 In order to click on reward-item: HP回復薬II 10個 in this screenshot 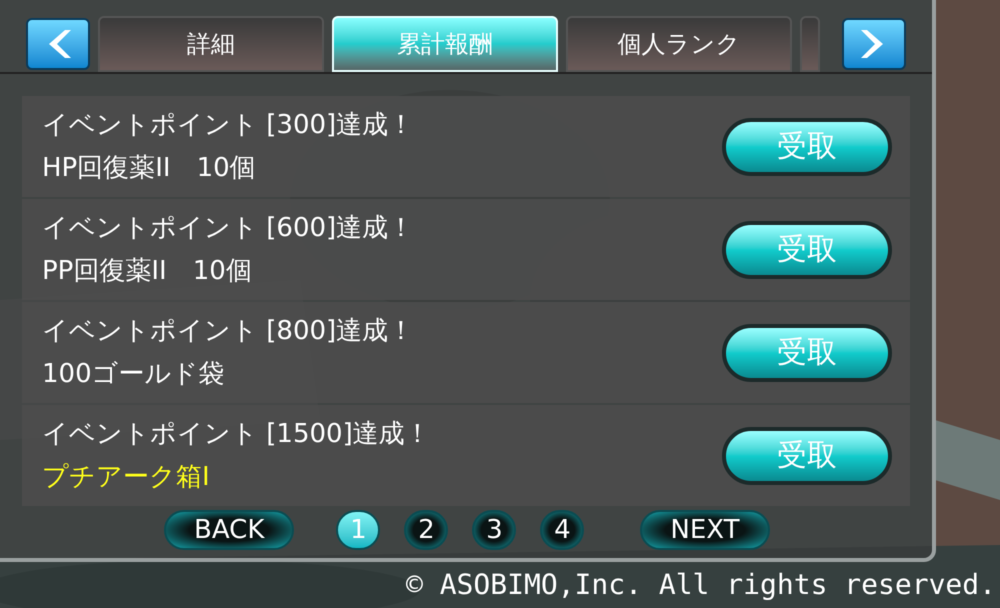, I will do `click(149, 168)`.